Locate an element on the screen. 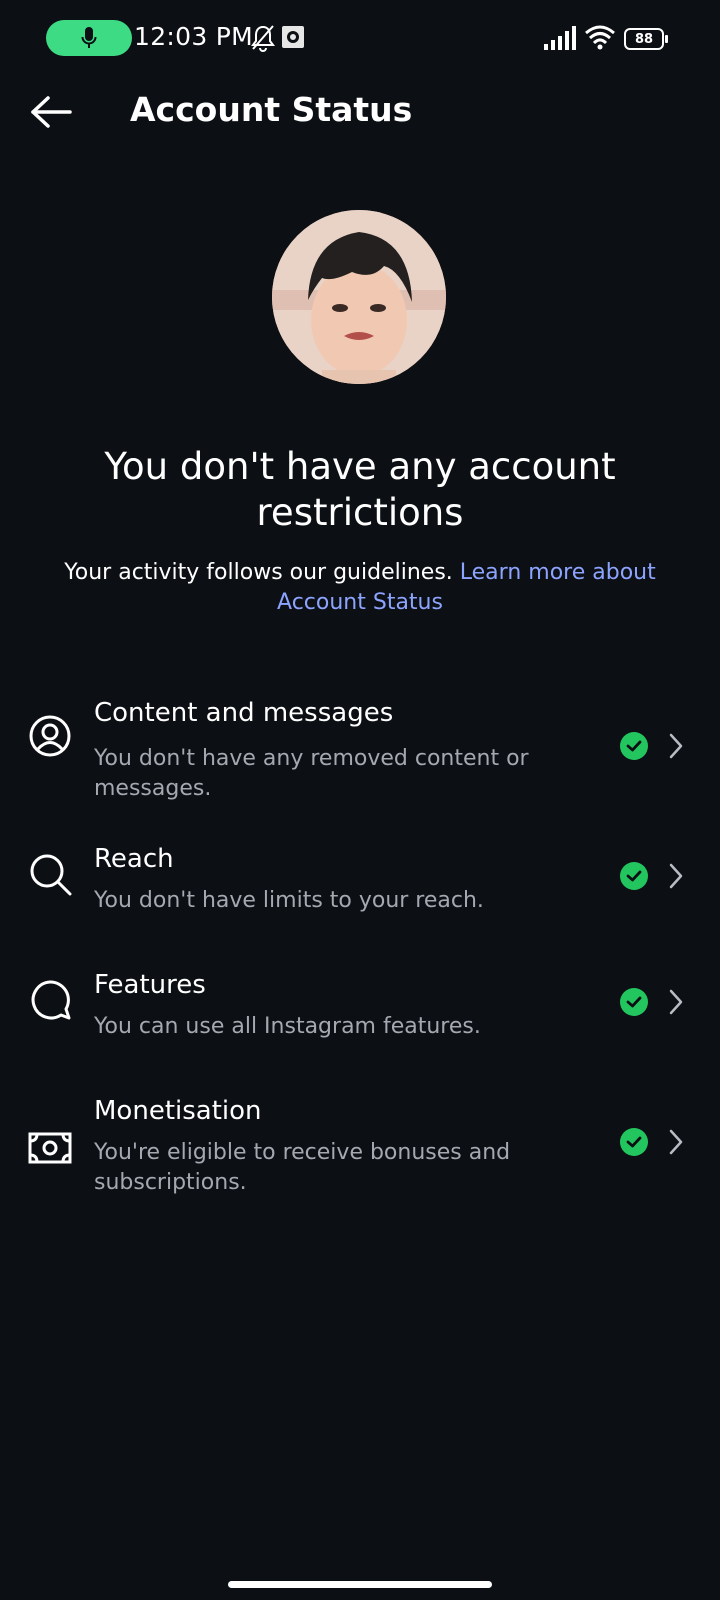 This screenshot has width=720, height=1600. wifi-icon is located at coordinates (600, 37).